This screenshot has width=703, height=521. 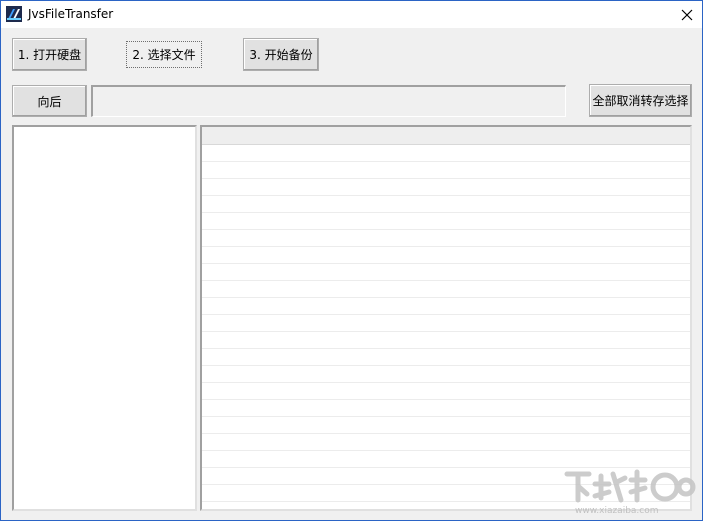 I want to click on select-files-step: 2. 选择文件, so click(x=164, y=54).